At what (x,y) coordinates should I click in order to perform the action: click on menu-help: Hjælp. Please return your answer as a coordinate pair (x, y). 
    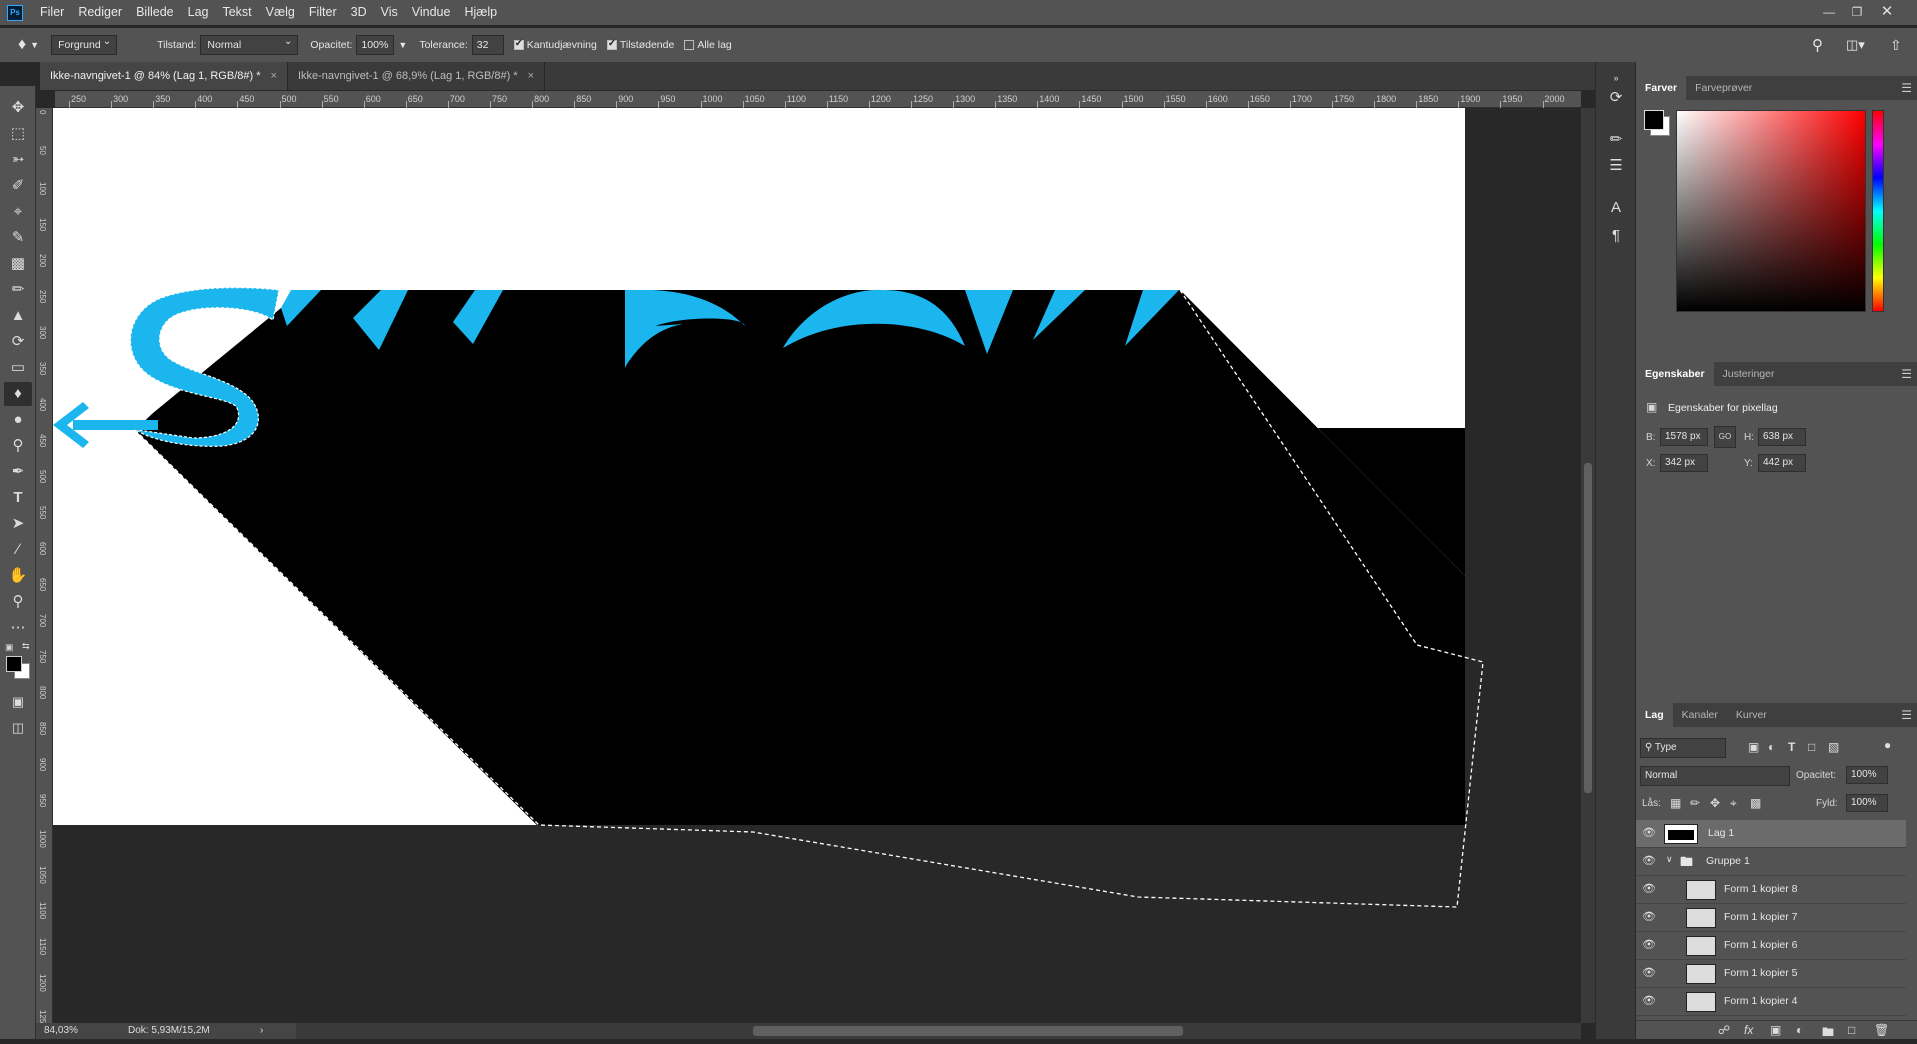
    Looking at the image, I should click on (480, 12).